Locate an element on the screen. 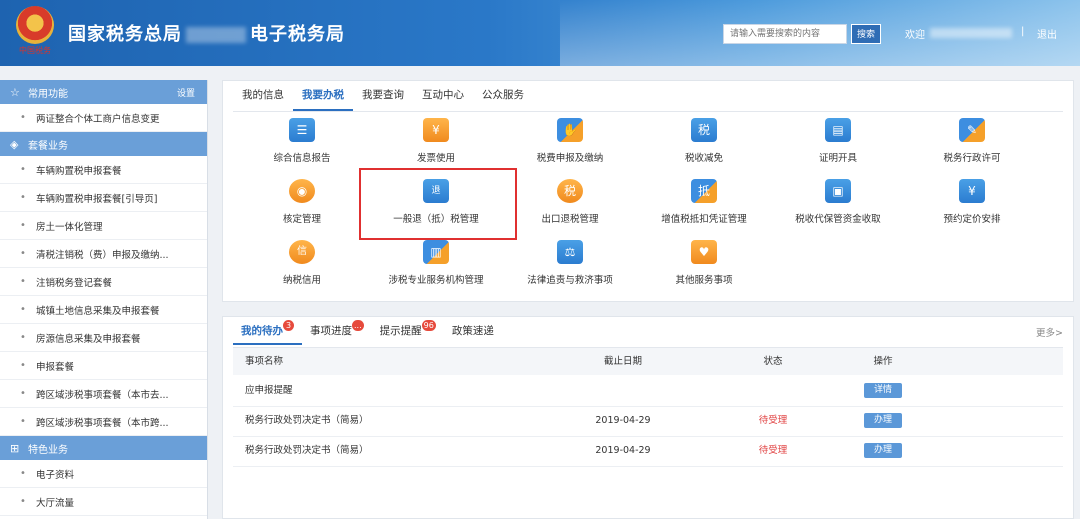 The width and height of the screenshot is (1080, 519). service-vat-deduction: 抵增值税抵扣凭证管理 is located at coordinates (704, 202).